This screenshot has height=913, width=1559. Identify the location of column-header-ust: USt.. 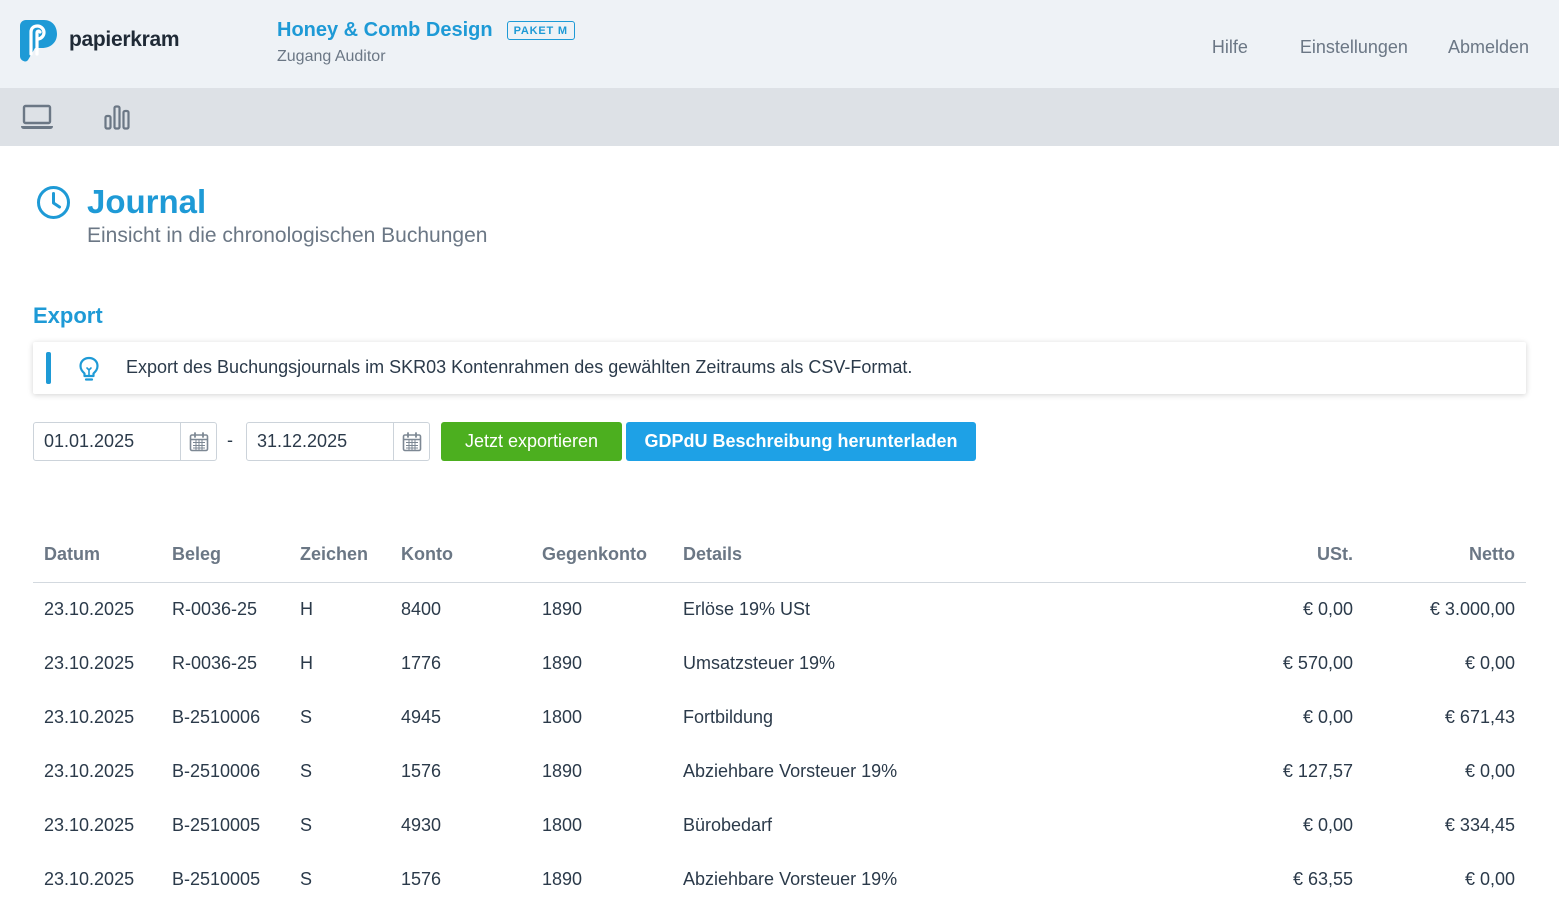
(1289, 555).